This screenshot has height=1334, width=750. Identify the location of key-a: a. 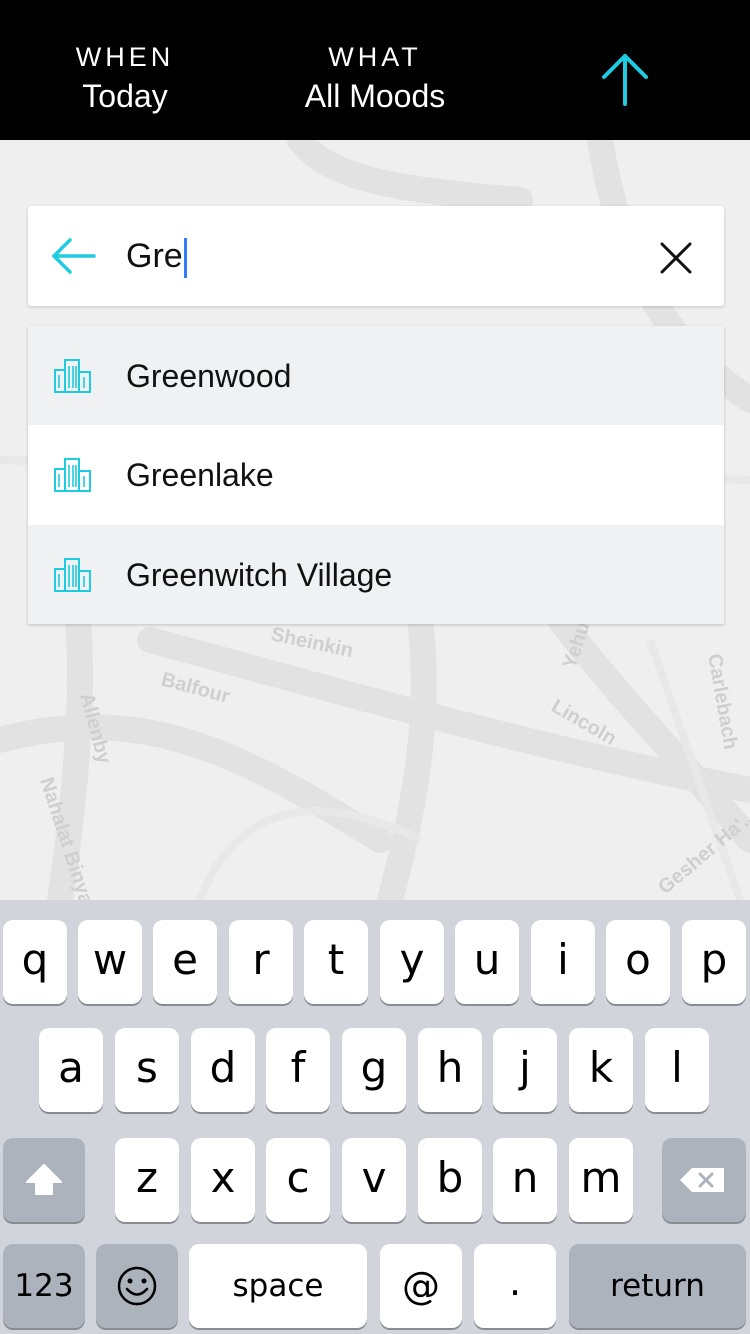
(71, 1070).